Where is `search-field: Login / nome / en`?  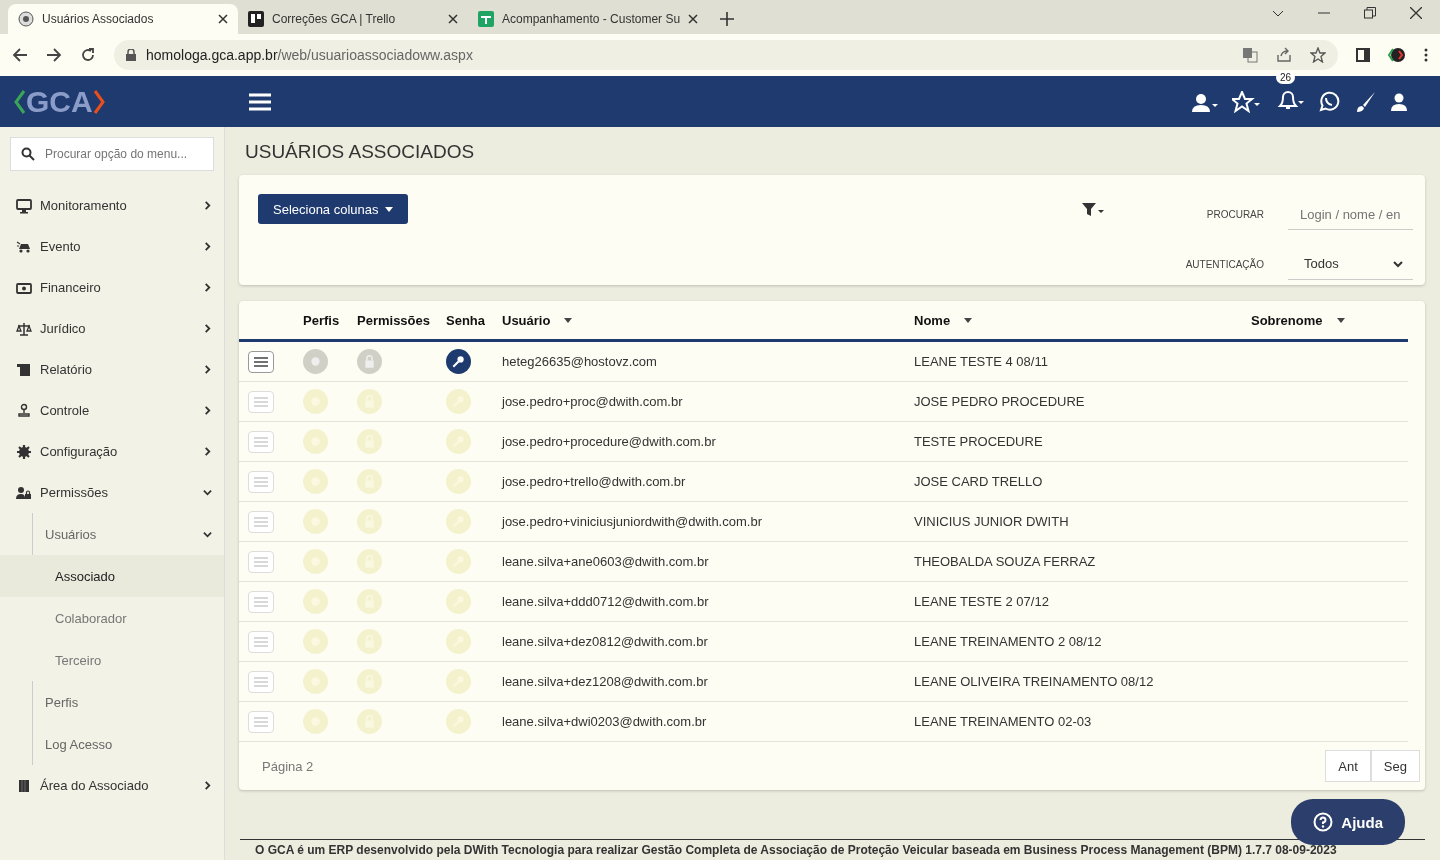 search-field: Login / nome / en is located at coordinates (1350, 214).